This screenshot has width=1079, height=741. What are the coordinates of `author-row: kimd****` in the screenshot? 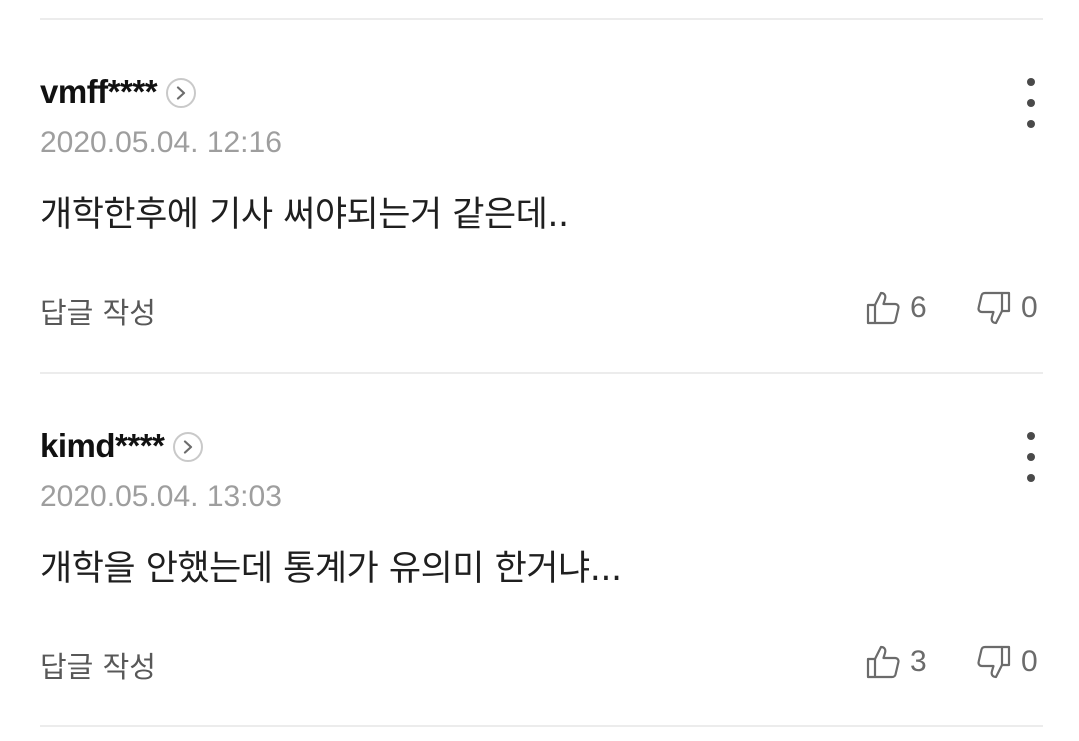 It's located at (122, 446).